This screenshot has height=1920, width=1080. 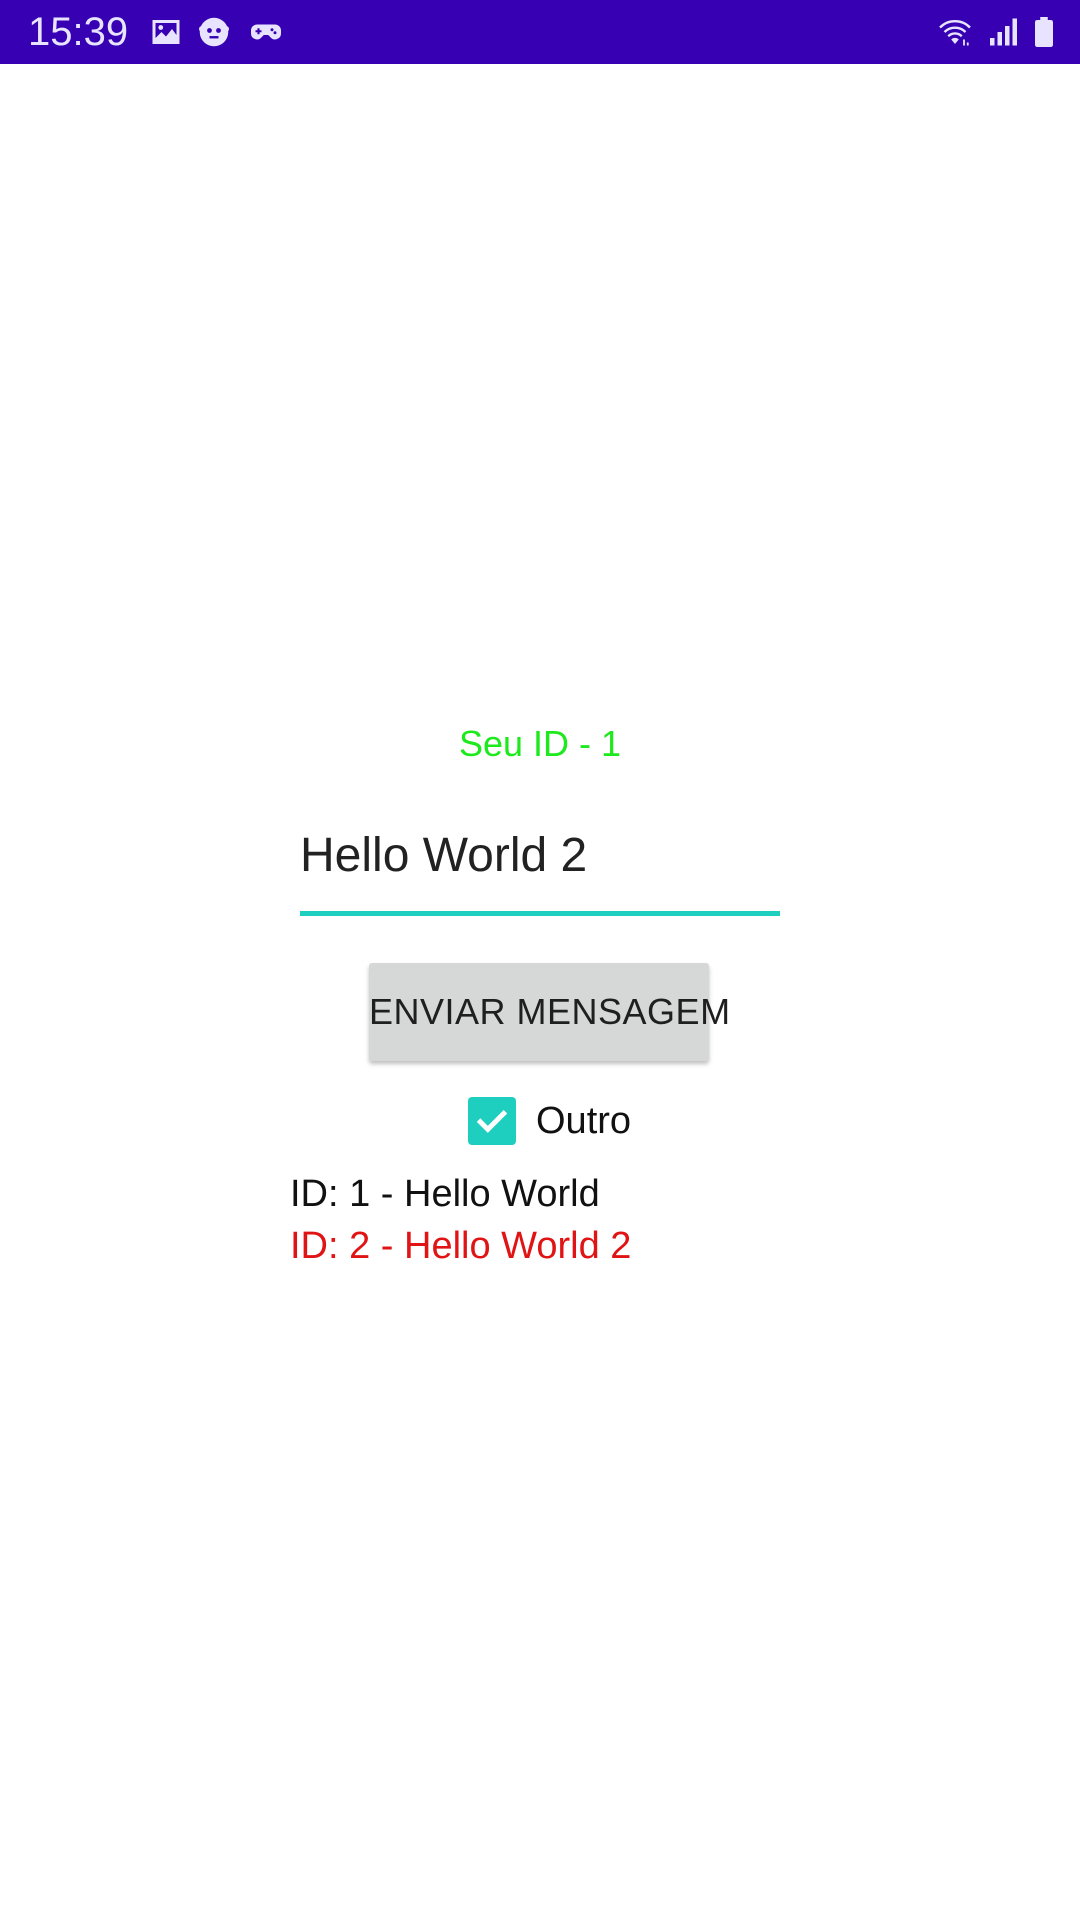 What do you see at coordinates (266, 32) in the screenshot?
I see `gamepad-icon` at bounding box center [266, 32].